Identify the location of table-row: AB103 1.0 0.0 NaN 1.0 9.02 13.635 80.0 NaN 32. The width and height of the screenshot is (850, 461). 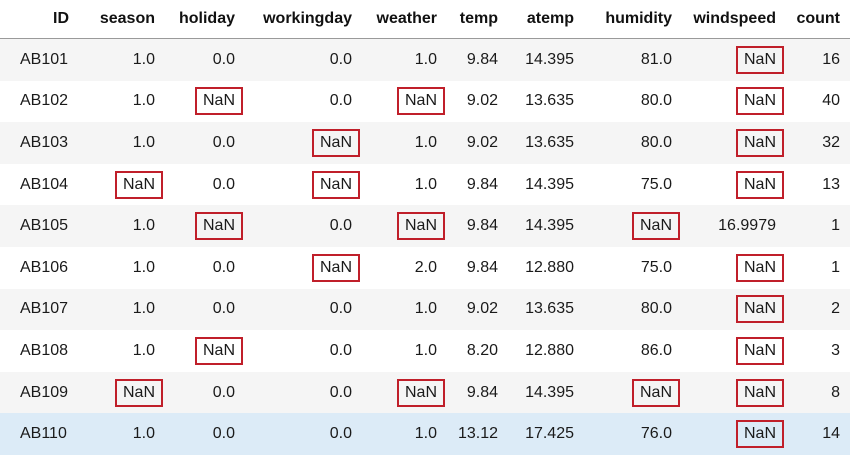
(425, 143).